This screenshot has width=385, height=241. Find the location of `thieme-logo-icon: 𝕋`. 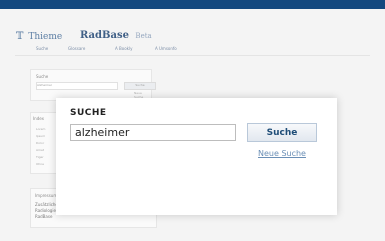

thieme-logo-icon: 𝕋 is located at coordinates (20, 36).